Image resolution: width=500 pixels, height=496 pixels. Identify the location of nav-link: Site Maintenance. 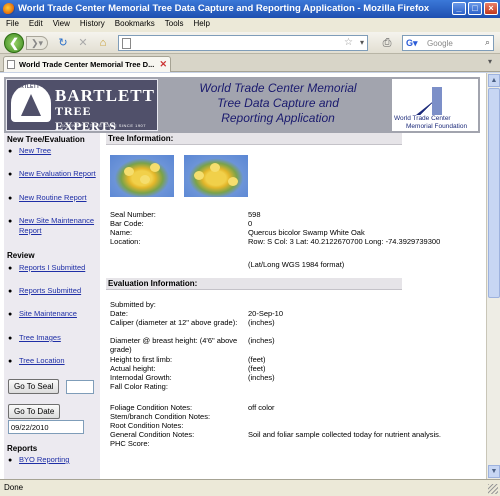
(48, 314).